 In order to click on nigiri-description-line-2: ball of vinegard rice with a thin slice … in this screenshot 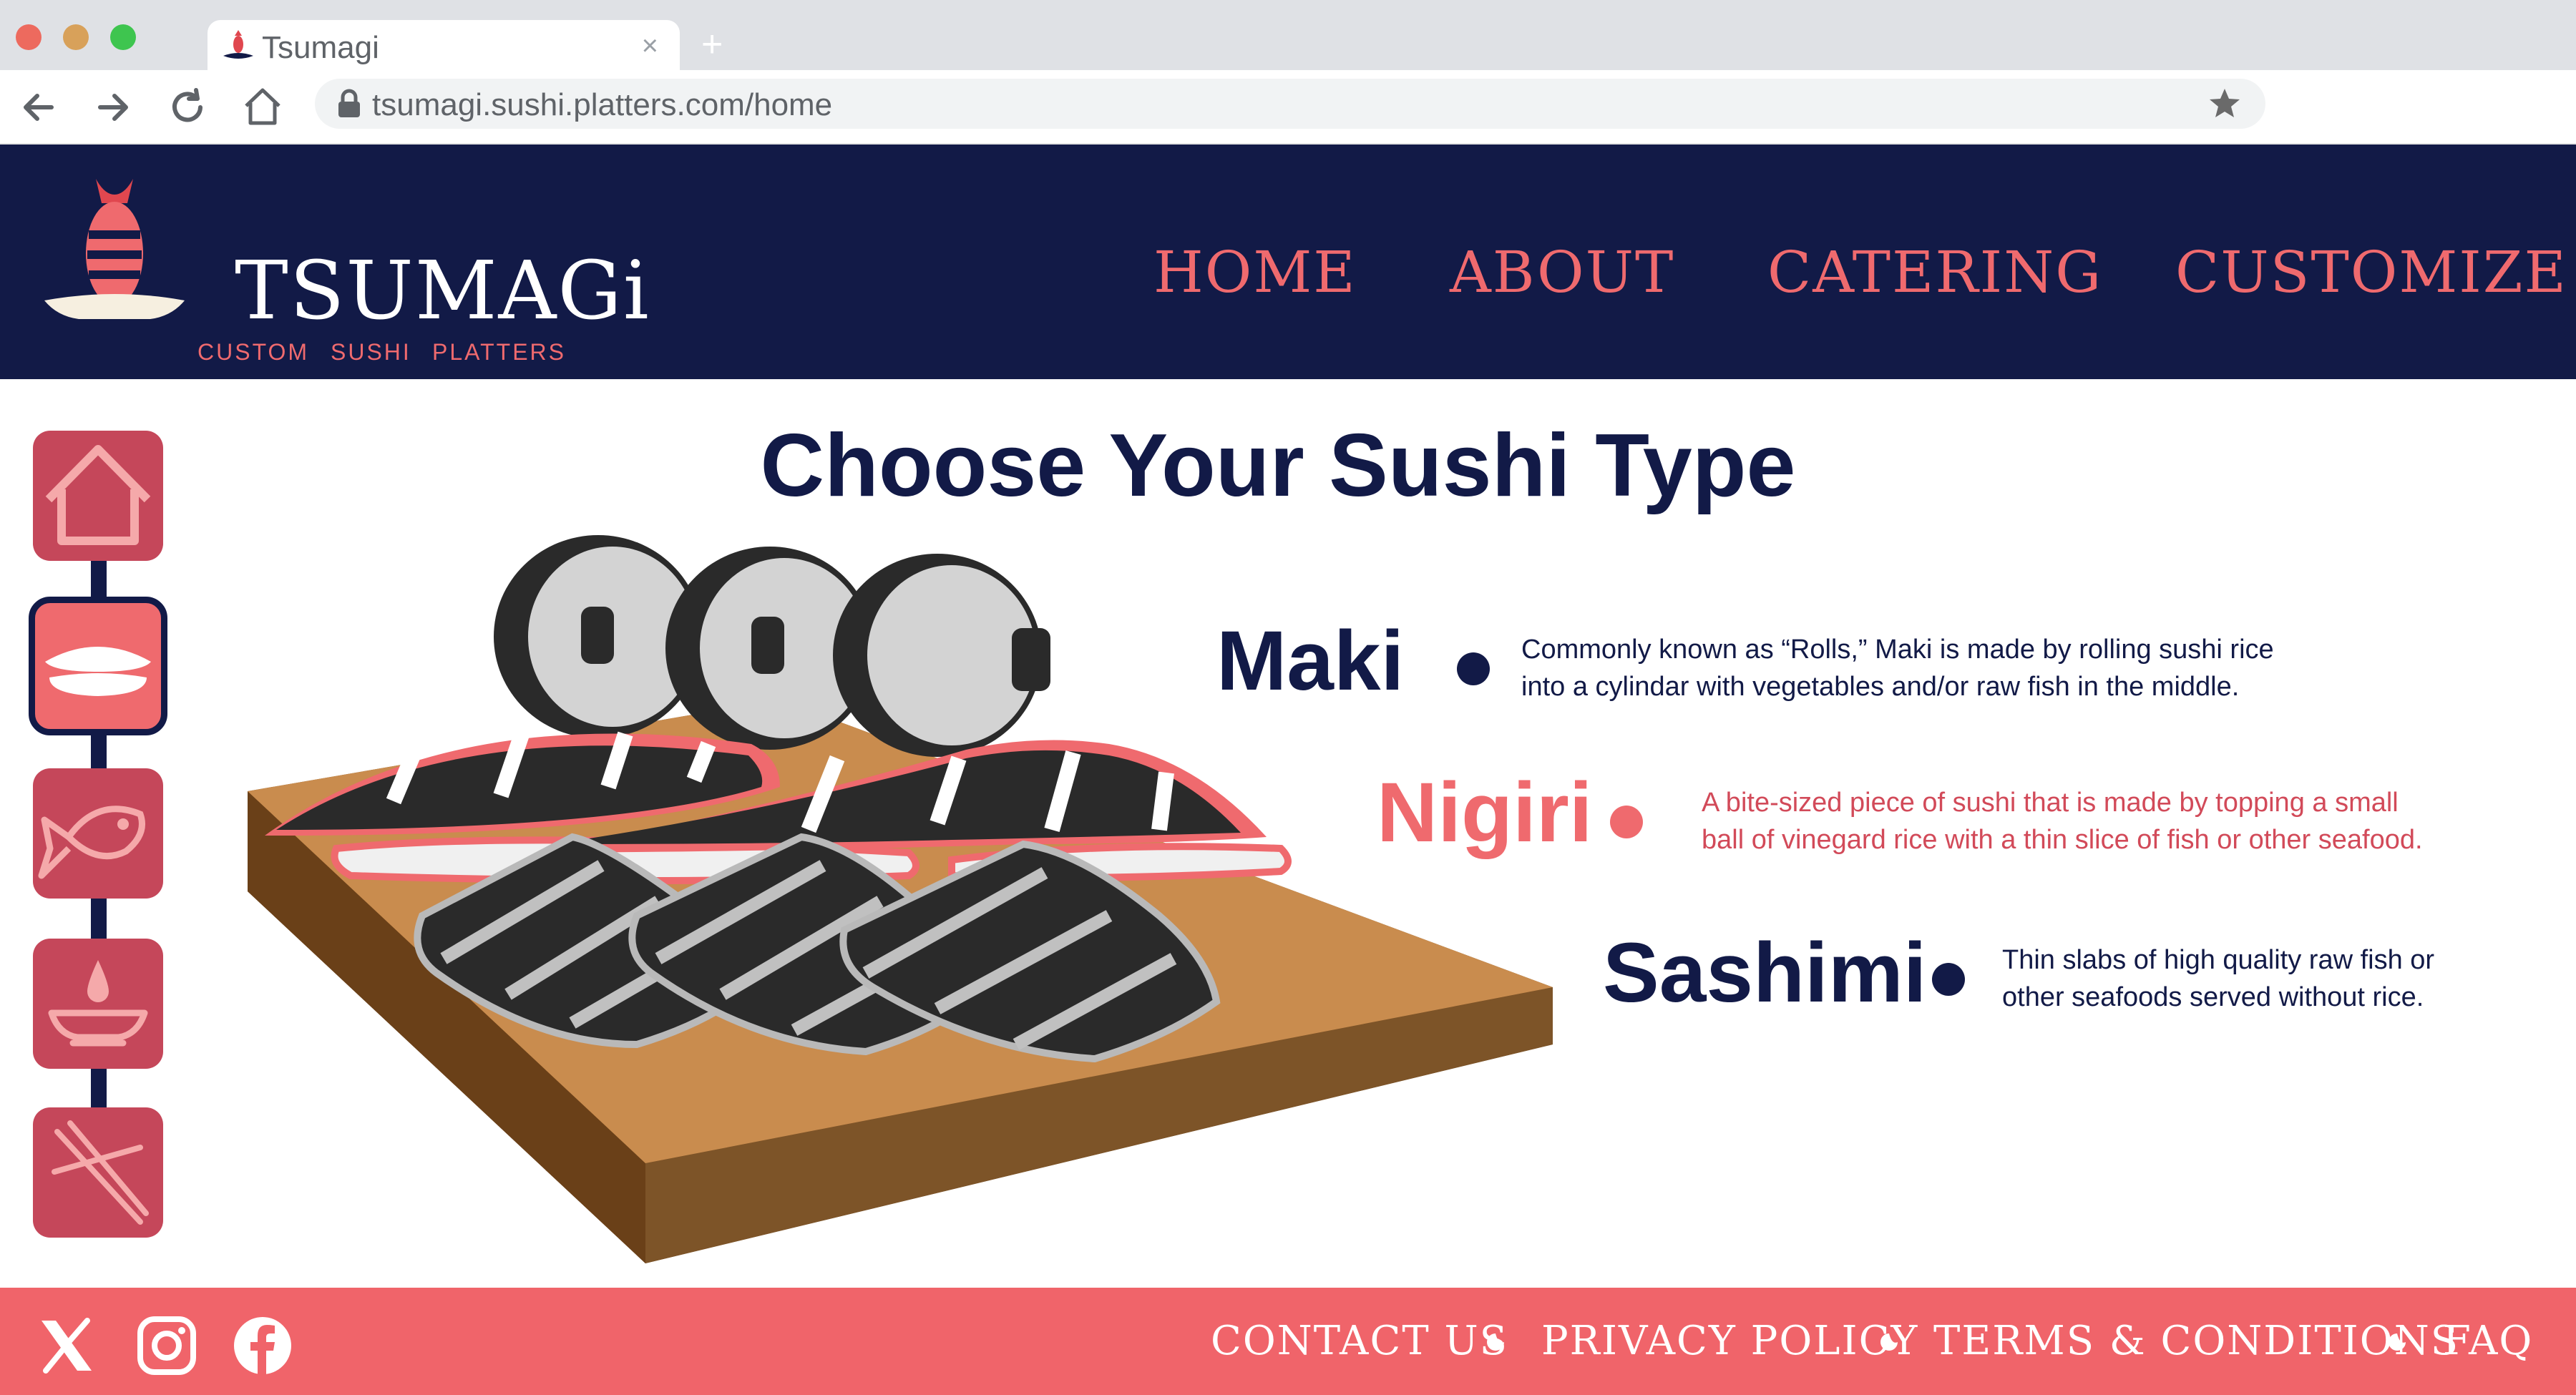, I will do `click(2062, 840)`.